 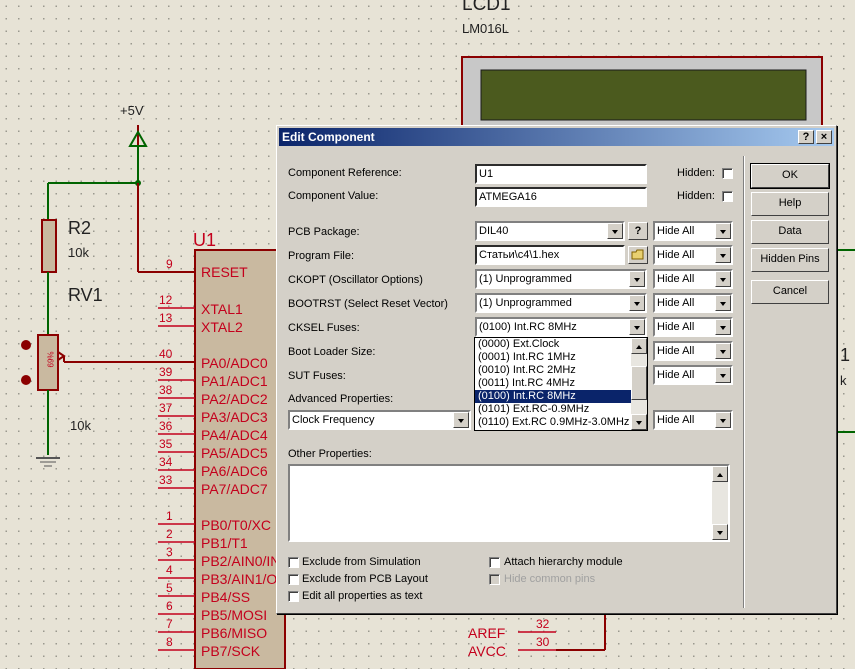 What do you see at coordinates (169, 606) in the screenshot?
I see `pin-number: 6` at bounding box center [169, 606].